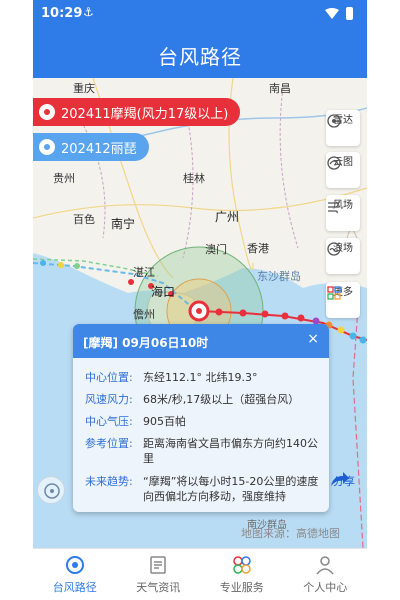  I want to click on tool-wave: 浪场, so click(343, 256).